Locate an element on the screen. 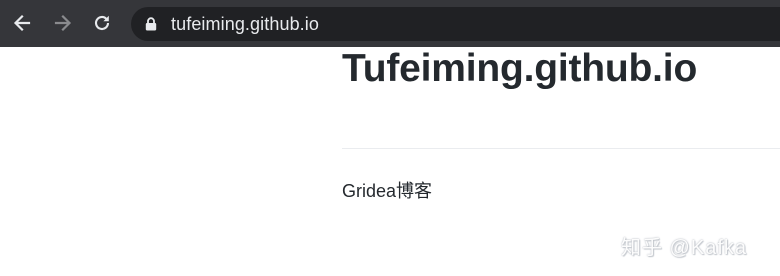 The image size is (780, 276). address-bar: tufeiming.github.io is located at coordinates (455, 24).